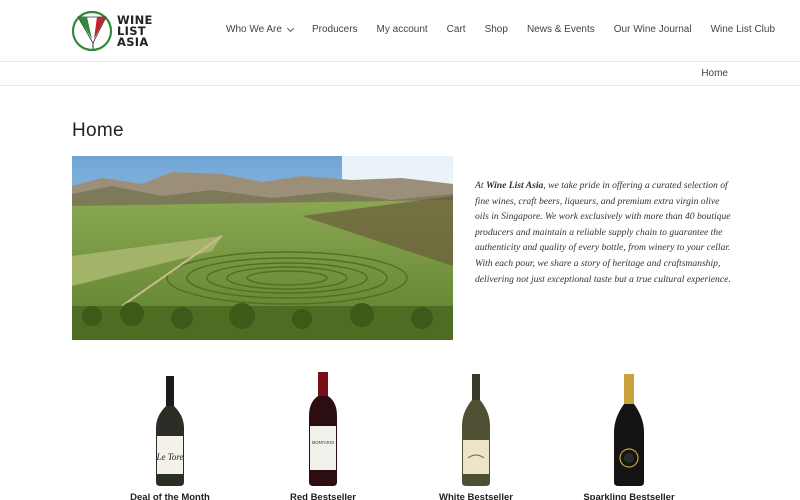  What do you see at coordinates (169, 457) in the screenshot?
I see `bottle-label-text: Le Tore` at bounding box center [169, 457].